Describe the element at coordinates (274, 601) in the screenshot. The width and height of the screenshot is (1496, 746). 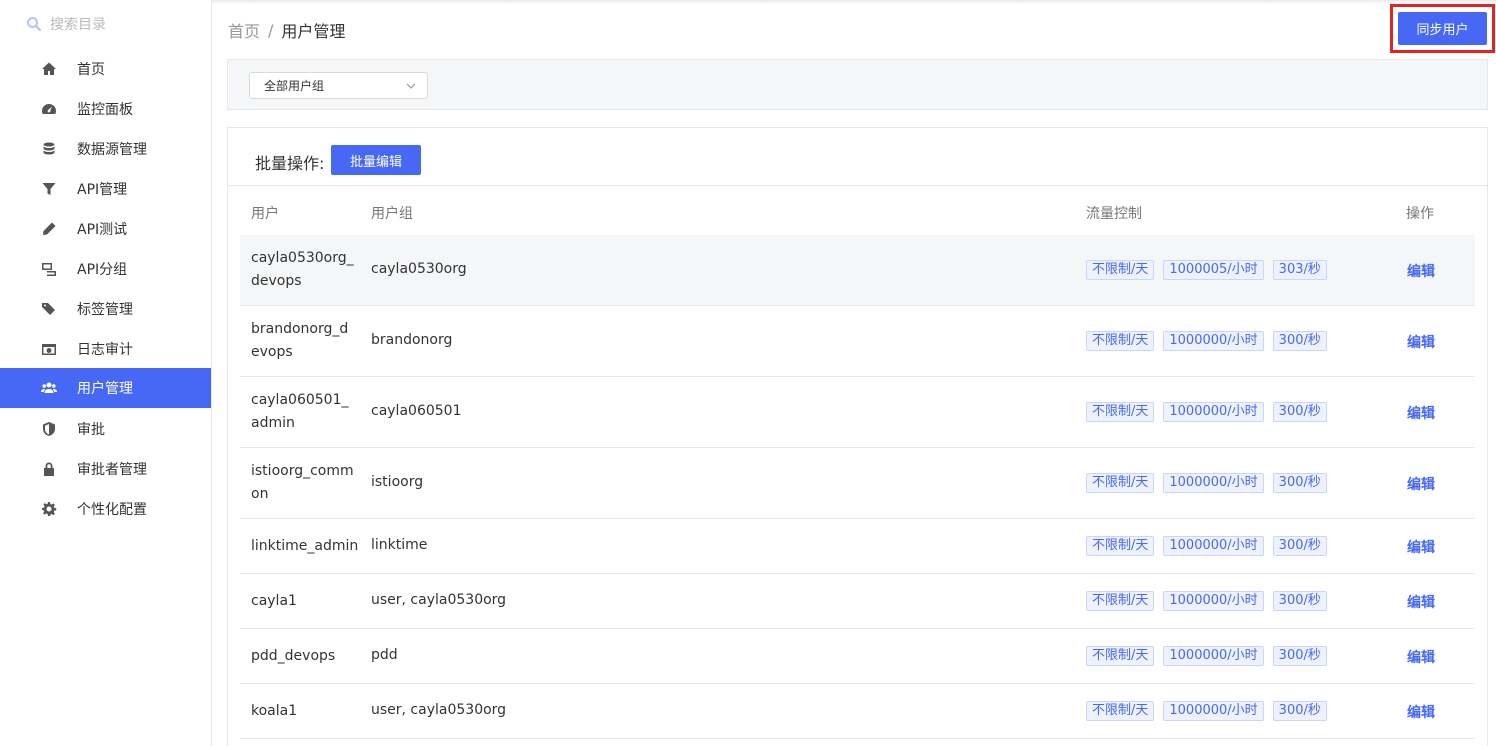
I see `user-cell: cayla1` at that location.